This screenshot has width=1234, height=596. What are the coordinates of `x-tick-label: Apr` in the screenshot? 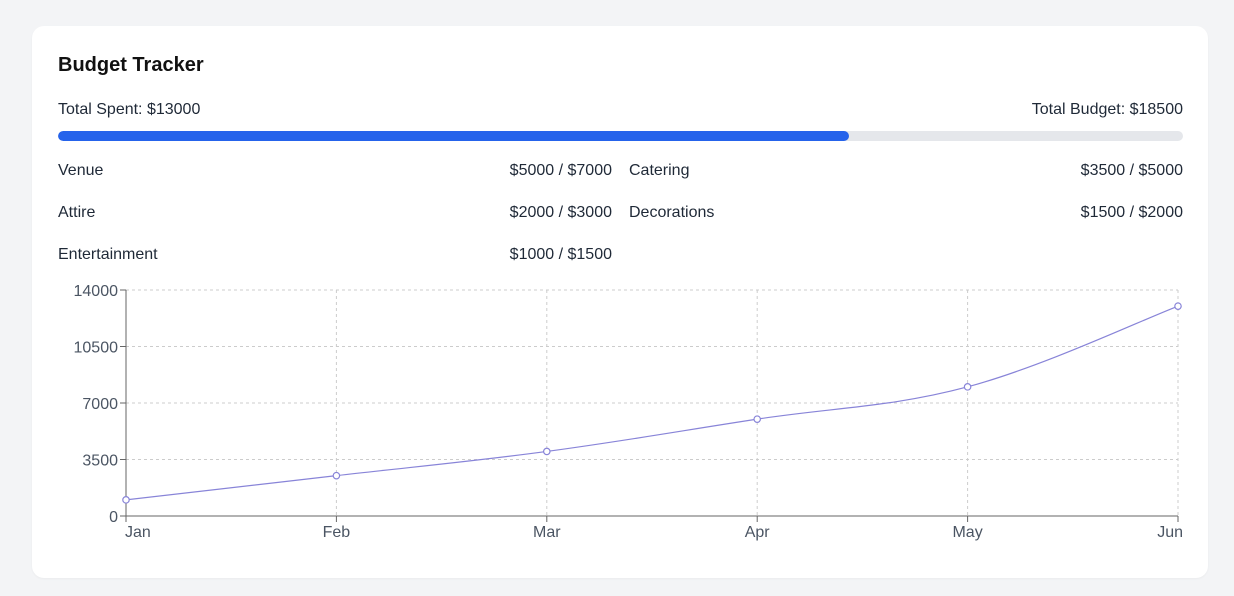 It's located at (758, 532).